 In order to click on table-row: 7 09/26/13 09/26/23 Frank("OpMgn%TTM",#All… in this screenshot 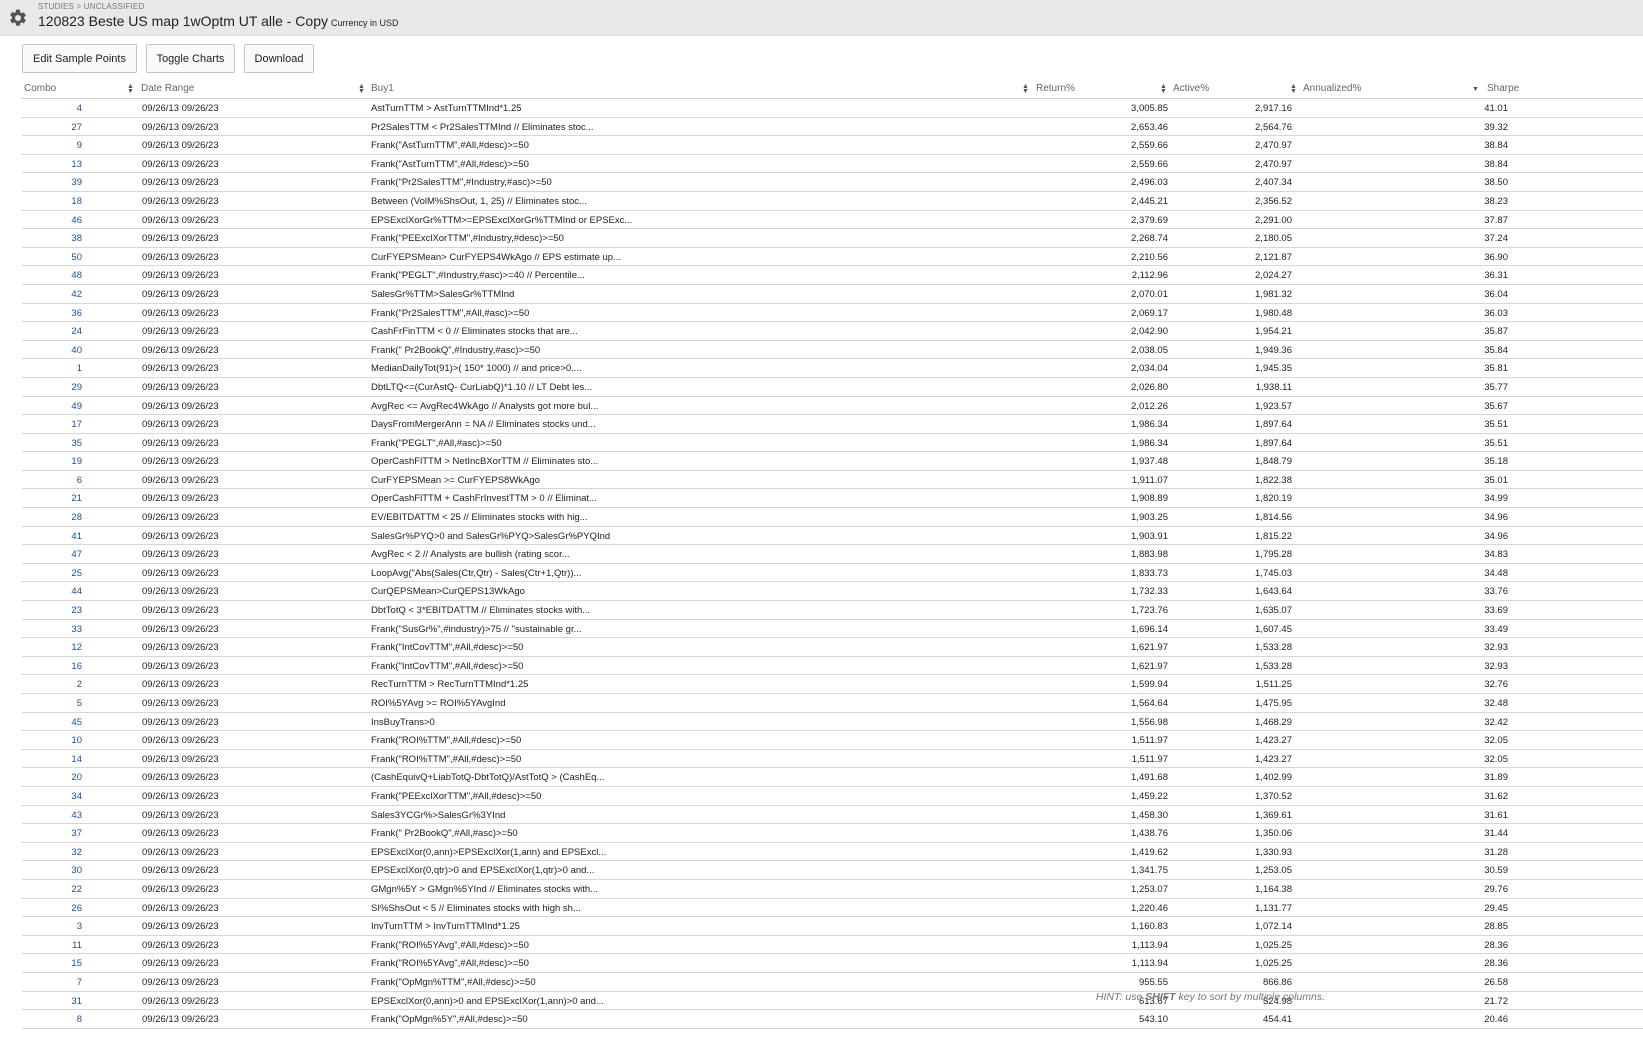, I will do `click(832, 982)`.